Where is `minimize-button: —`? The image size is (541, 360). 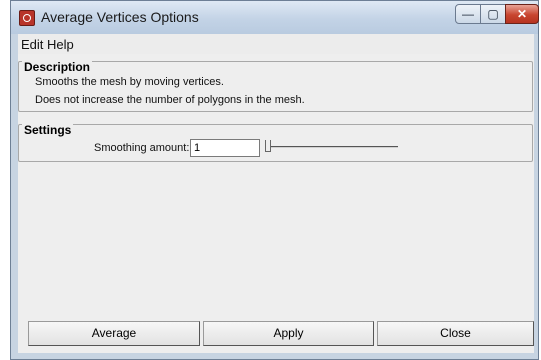
minimize-button: — is located at coordinates (468, 14).